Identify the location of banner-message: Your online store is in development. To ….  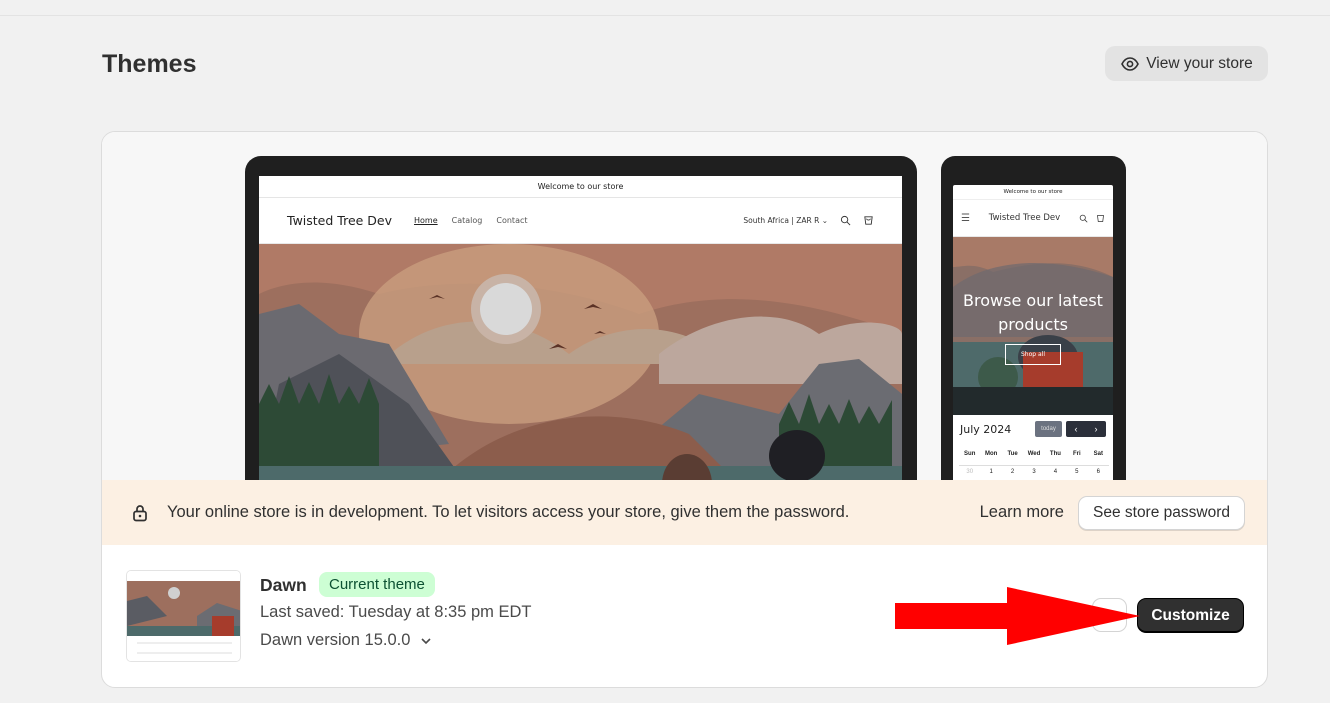
(508, 512).